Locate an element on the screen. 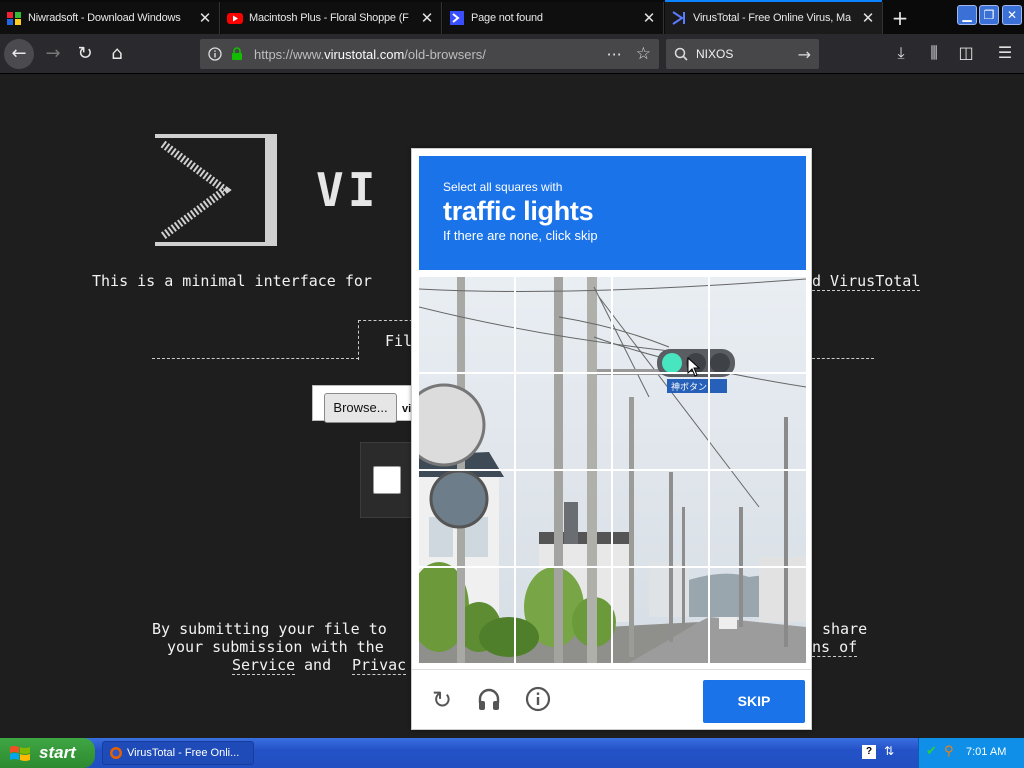 This screenshot has width=1024, height=768. search-go-arrow-icon: → is located at coordinates (804, 54).